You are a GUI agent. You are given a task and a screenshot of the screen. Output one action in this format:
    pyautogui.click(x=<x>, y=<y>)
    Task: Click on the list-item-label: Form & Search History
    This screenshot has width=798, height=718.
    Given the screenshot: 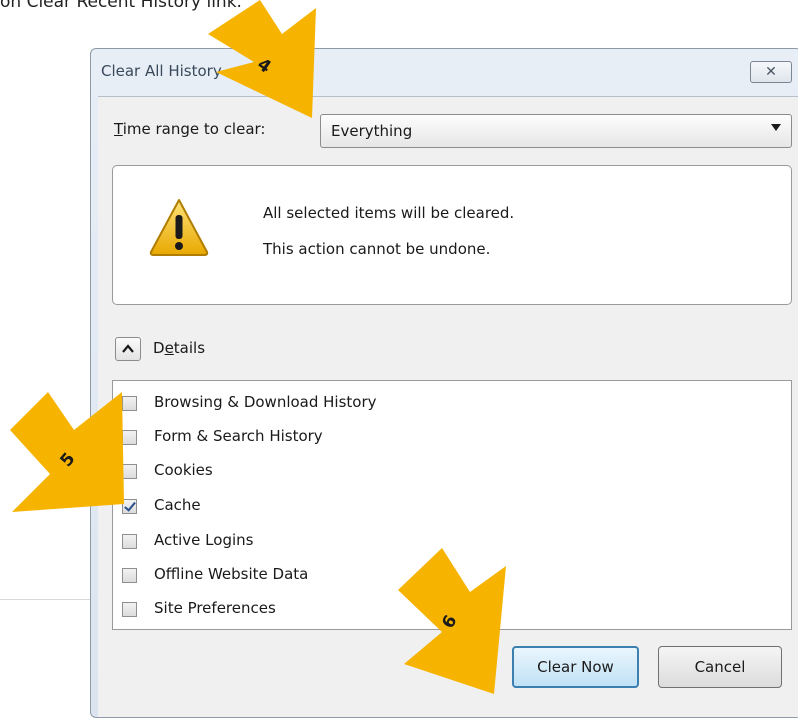 What is the action you would take?
    pyautogui.click(x=238, y=436)
    